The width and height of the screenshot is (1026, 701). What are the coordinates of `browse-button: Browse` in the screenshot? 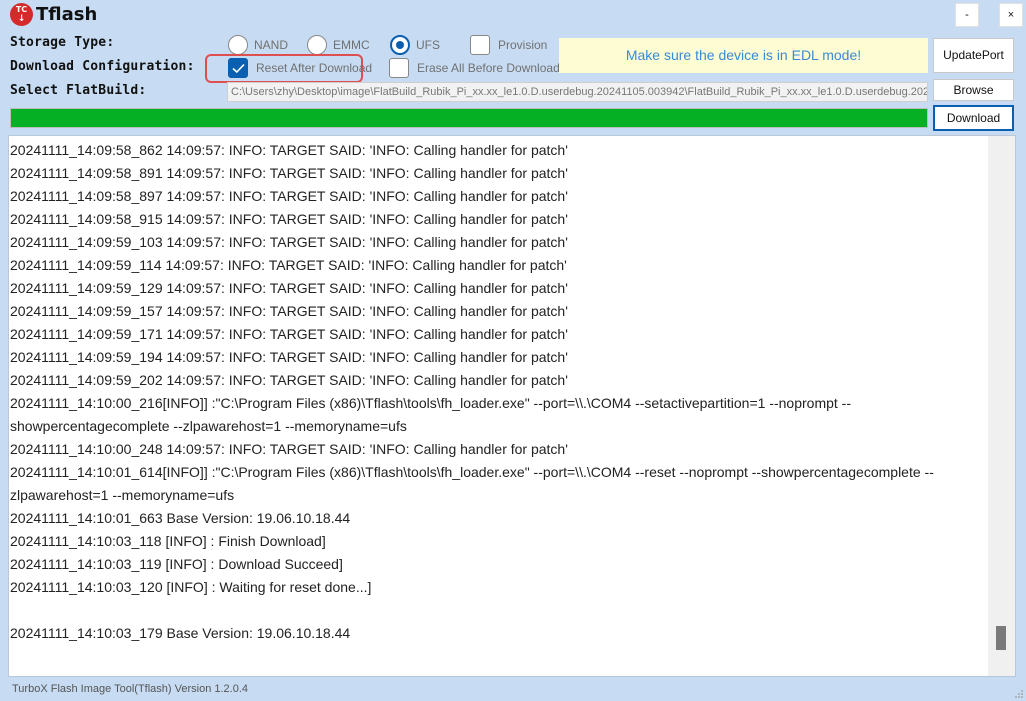 It's located at (973, 90).